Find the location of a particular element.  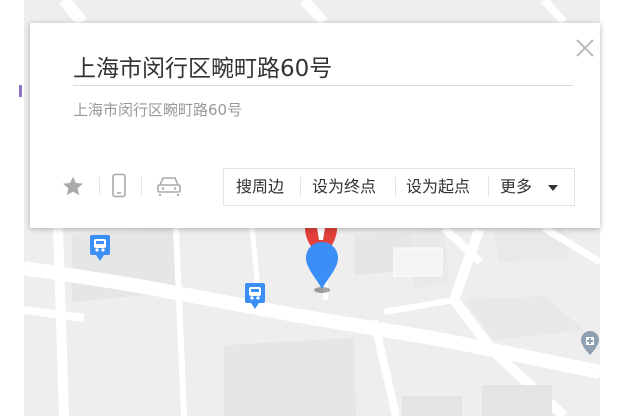

chevron-down-icon is located at coordinates (553, 188).